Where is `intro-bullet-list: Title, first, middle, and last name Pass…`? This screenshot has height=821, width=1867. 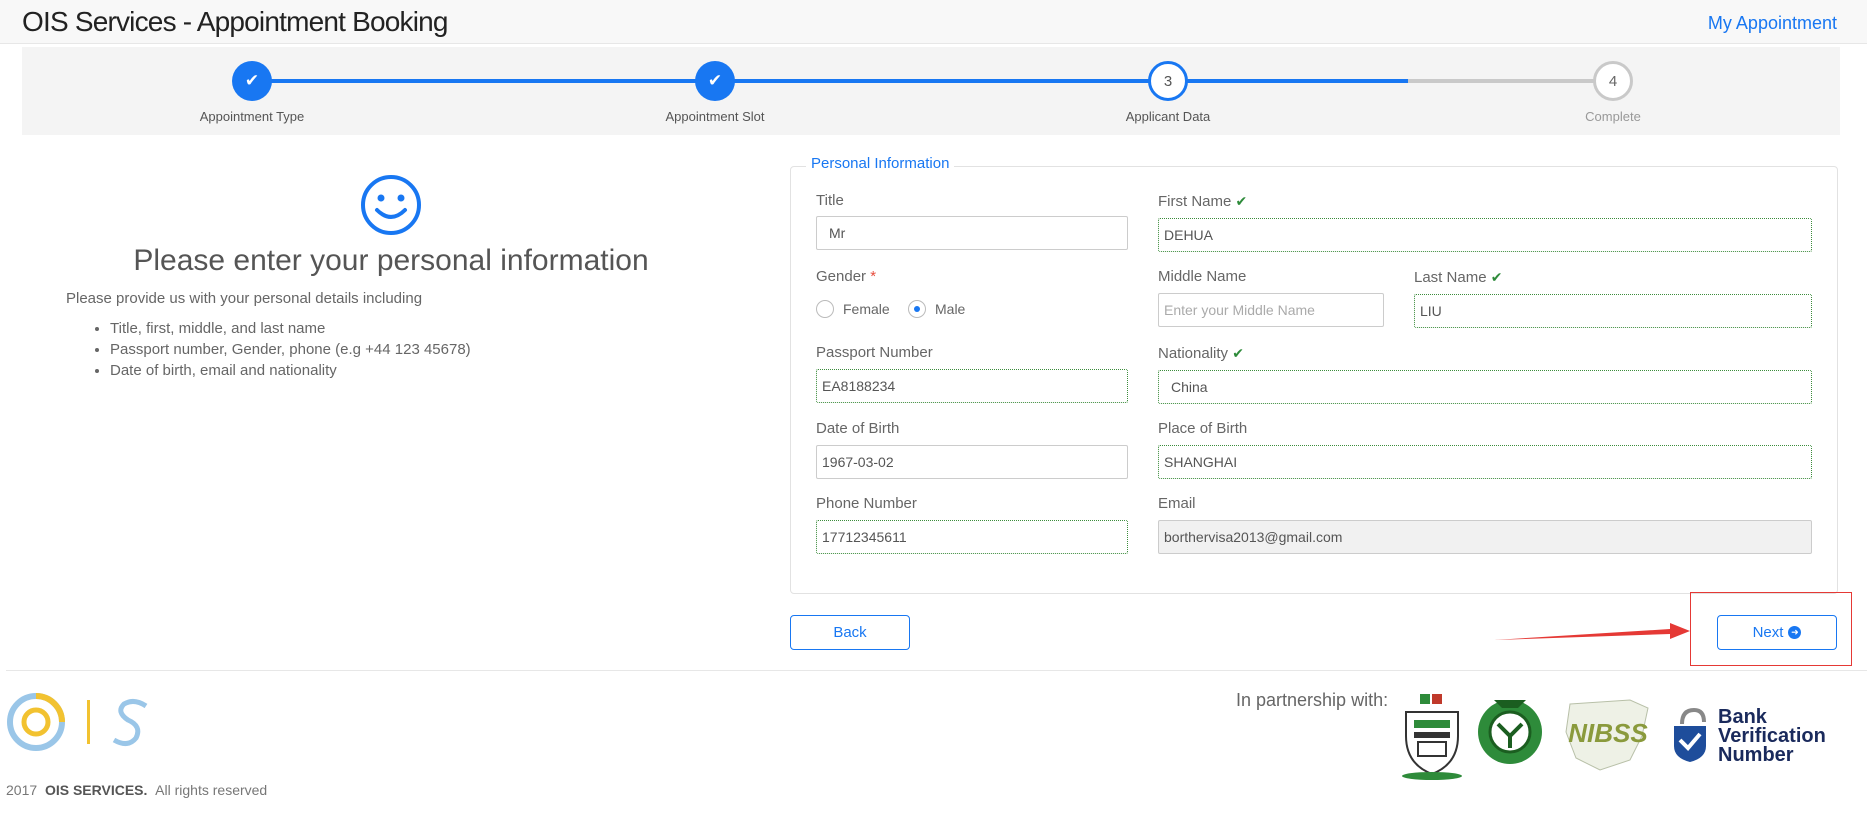
intro-bullet-list: Title, first, middle, and last name Pass… is located at coordinates (290, 349).